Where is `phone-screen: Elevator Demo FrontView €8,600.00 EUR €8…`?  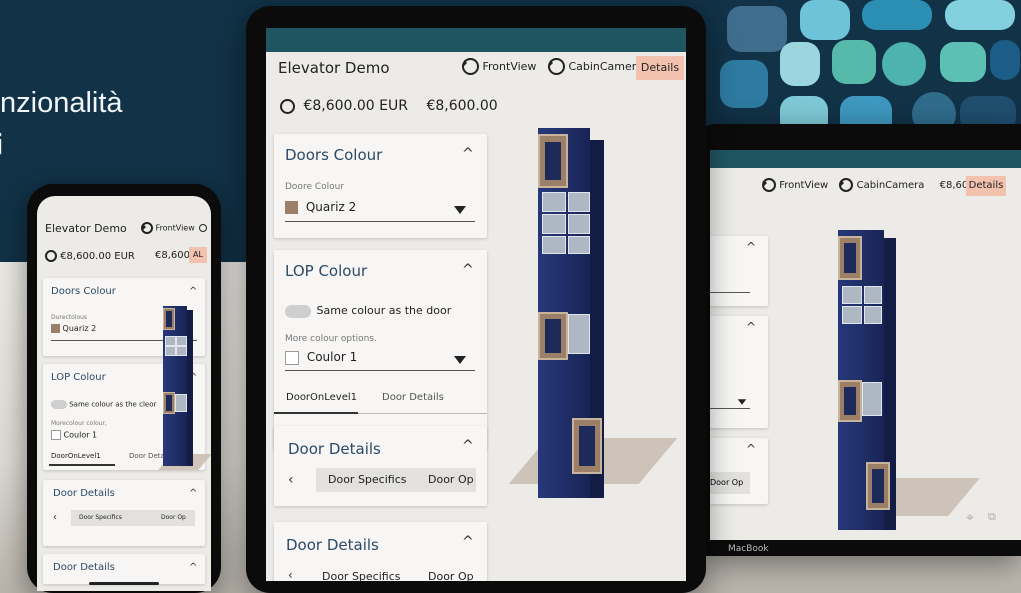
phone-screen: Elevator Demo FrontView €8,600.00 EUR €8… is located at coordinates (124, 393).